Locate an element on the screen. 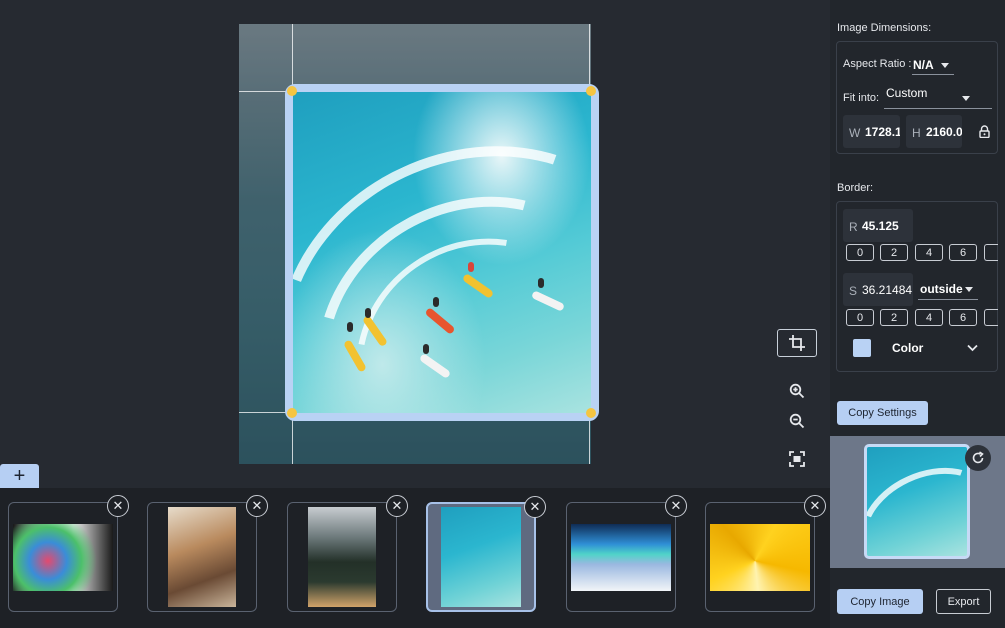 This screenshot has width=1005, height=628. color-swatch is located at coordinates (862, 348).